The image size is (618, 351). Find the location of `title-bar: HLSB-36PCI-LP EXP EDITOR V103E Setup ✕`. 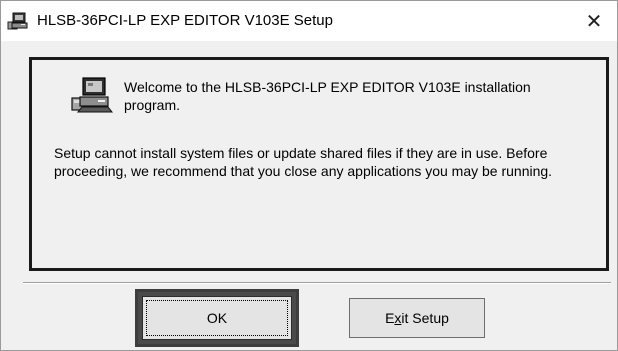

title-bar: HLSB-36PCI-LP EXP EDITOR V103E Setup ✕ is located at coordinates (309, 21).